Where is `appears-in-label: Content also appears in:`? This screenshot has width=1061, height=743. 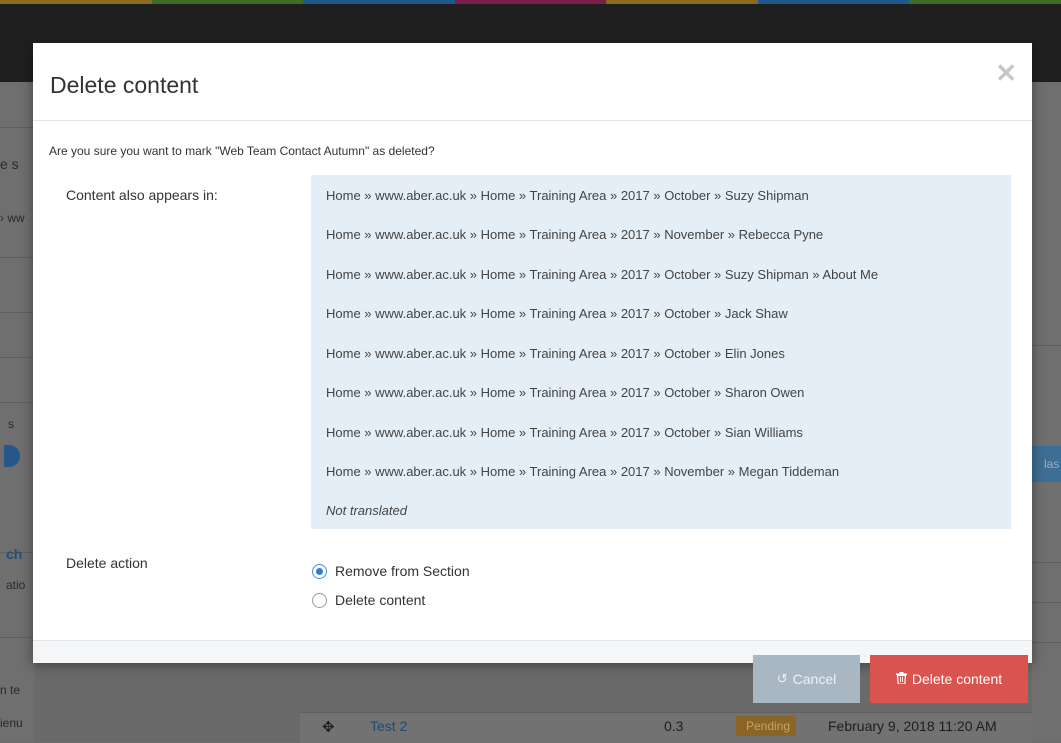
appears-in-label: Content also appears in: is located at coordinates (142, 195).